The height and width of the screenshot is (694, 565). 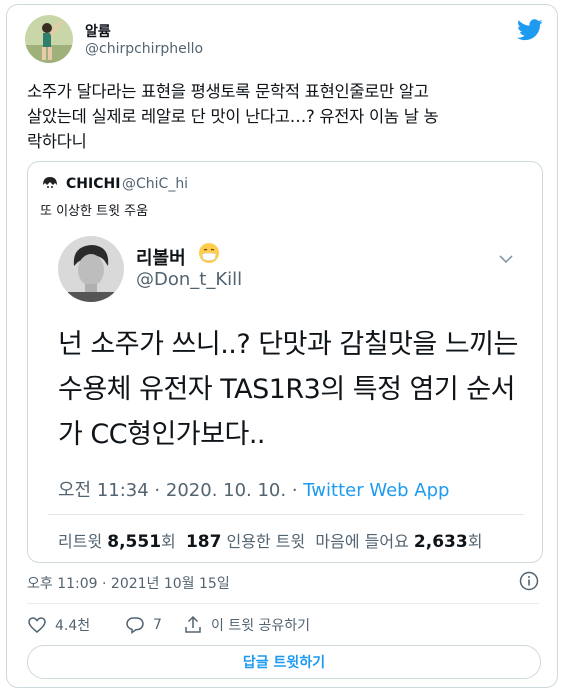 What do you see at coordinates (49, 39) in the screenshot?
I see `user-avatar` at bounding box center [49, 39].